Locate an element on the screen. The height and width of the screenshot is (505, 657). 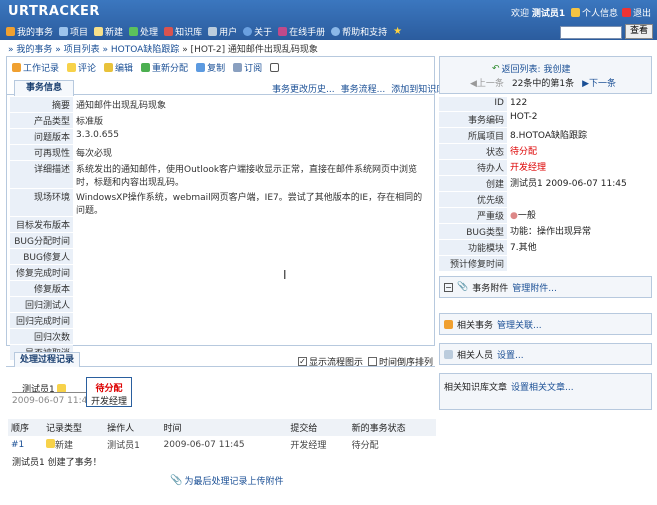
meta-row: 优先级 is located at coordinates (545, 199).